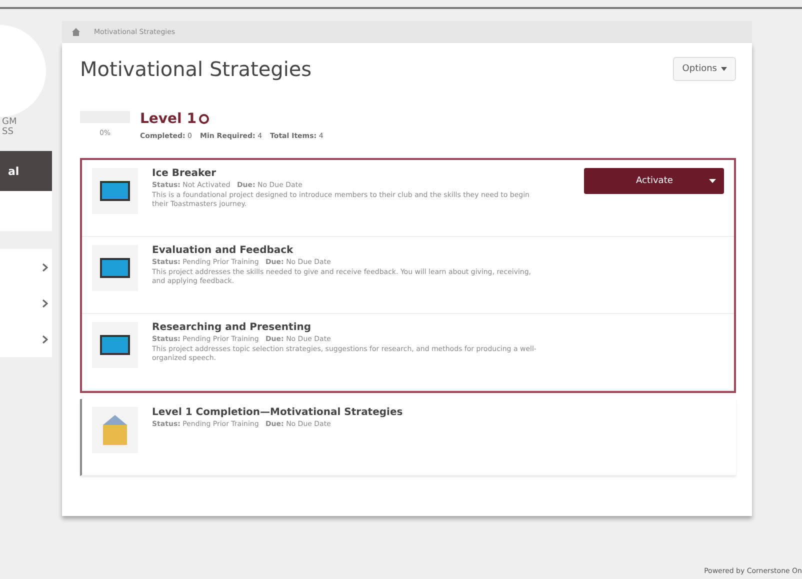  Describe the element at coordinates (438, 327) in the screenshot. I see `project-title: Researching and Presenting` at that location.